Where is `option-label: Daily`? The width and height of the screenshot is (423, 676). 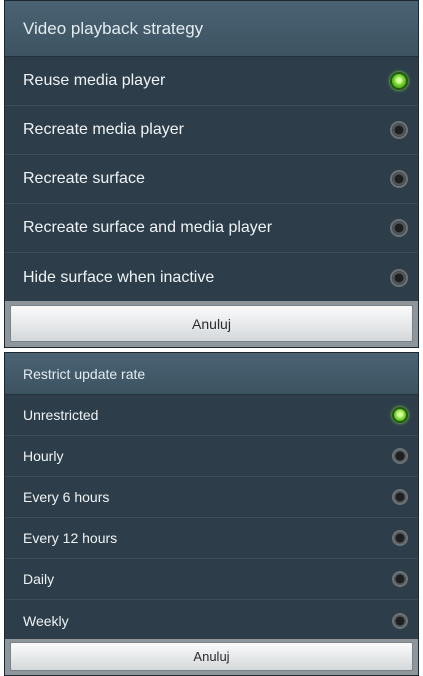
option-label: Daily is located at coordinates (39, 579).